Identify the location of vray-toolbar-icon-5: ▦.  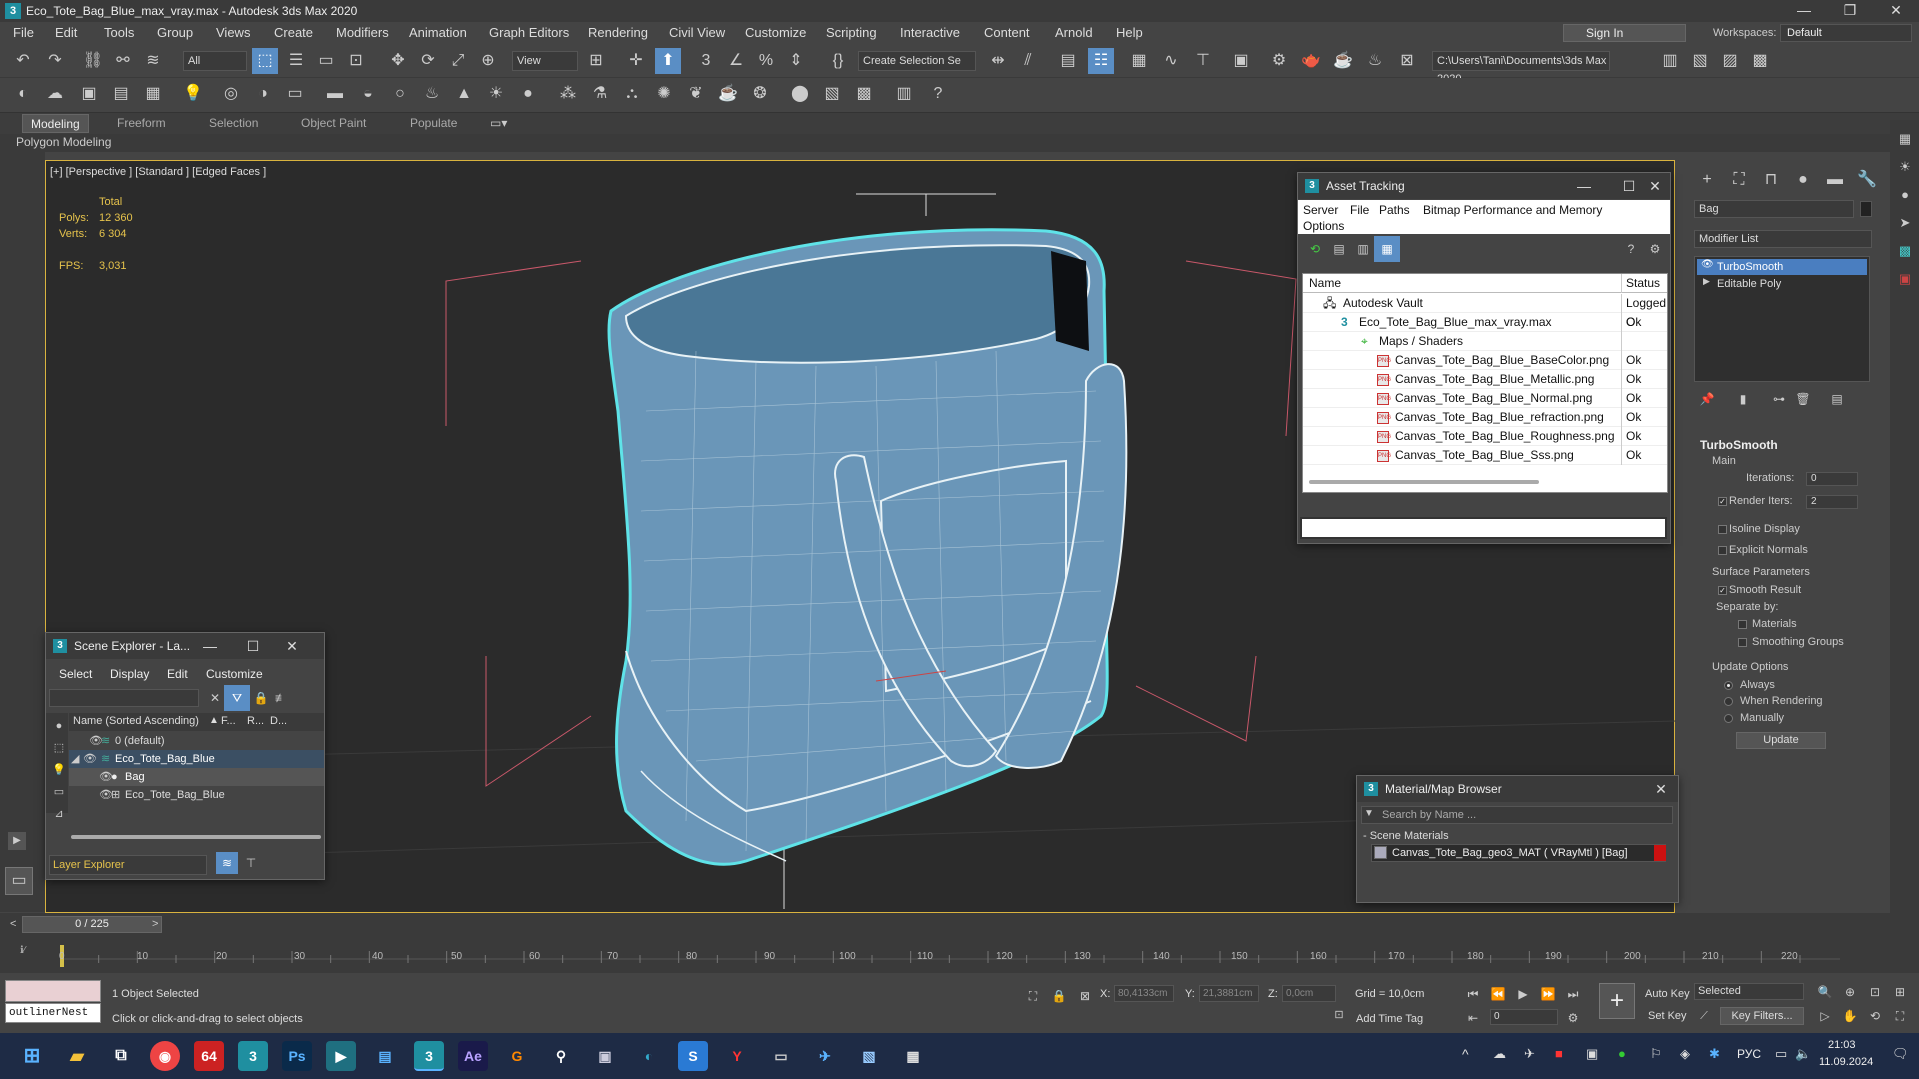
(153, 94).